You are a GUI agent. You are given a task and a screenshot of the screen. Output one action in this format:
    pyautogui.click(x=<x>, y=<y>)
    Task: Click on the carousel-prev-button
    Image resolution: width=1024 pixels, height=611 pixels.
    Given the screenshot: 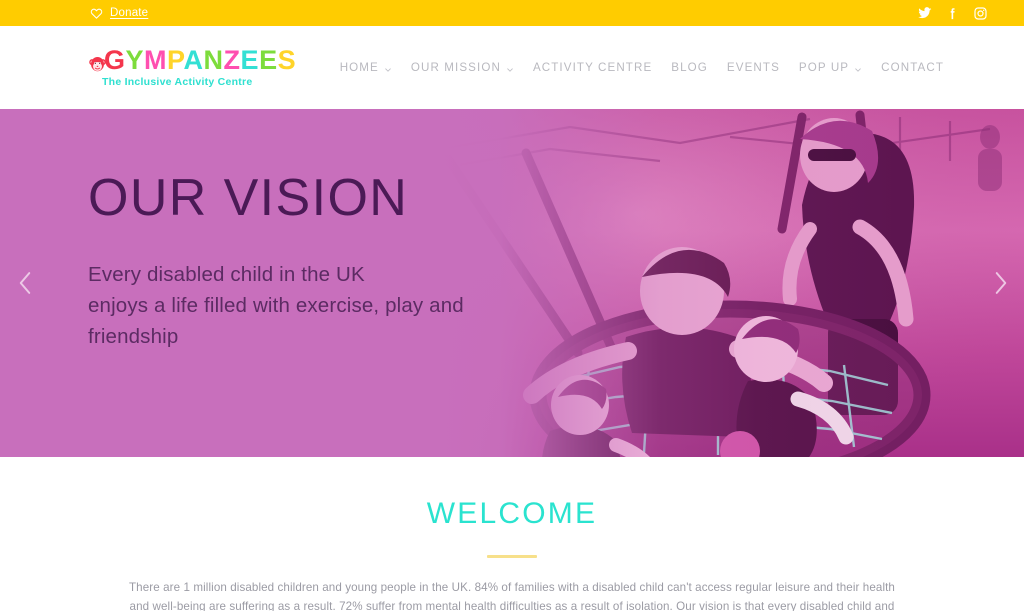 What is the action you would take?
    pyautogui.click(x=25, y=283)
    